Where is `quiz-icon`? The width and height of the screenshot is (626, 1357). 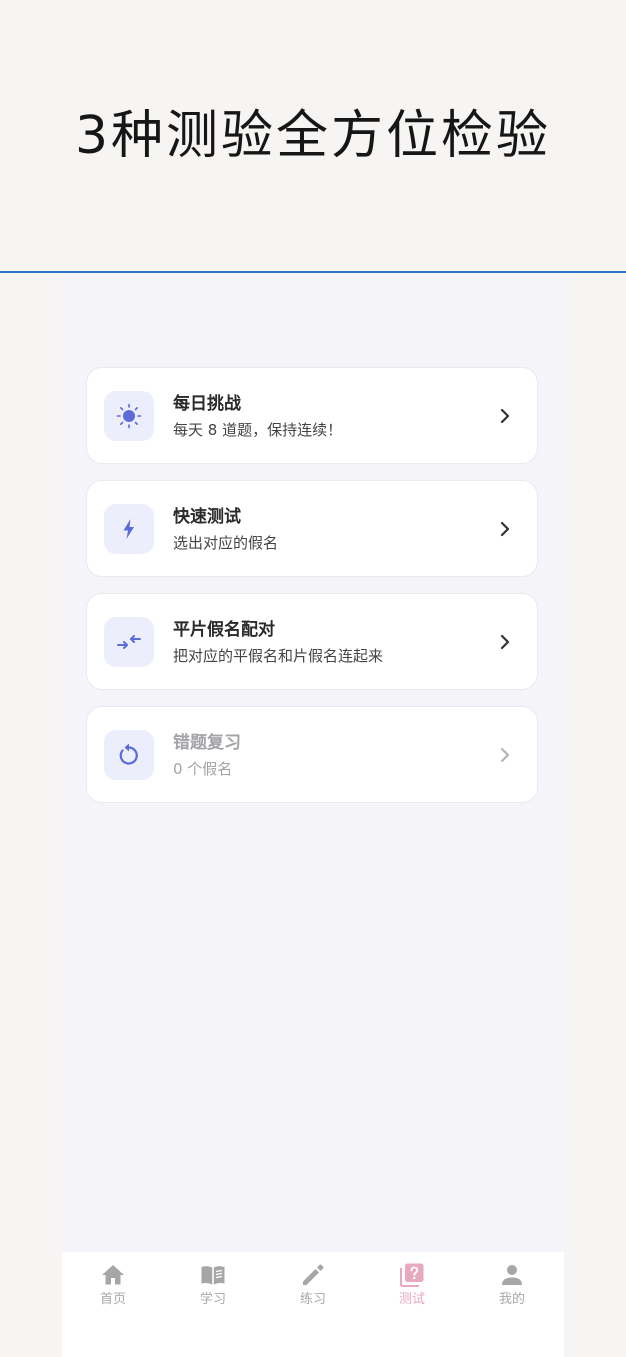 quiz-icon is located at coordinates (412, 1275).